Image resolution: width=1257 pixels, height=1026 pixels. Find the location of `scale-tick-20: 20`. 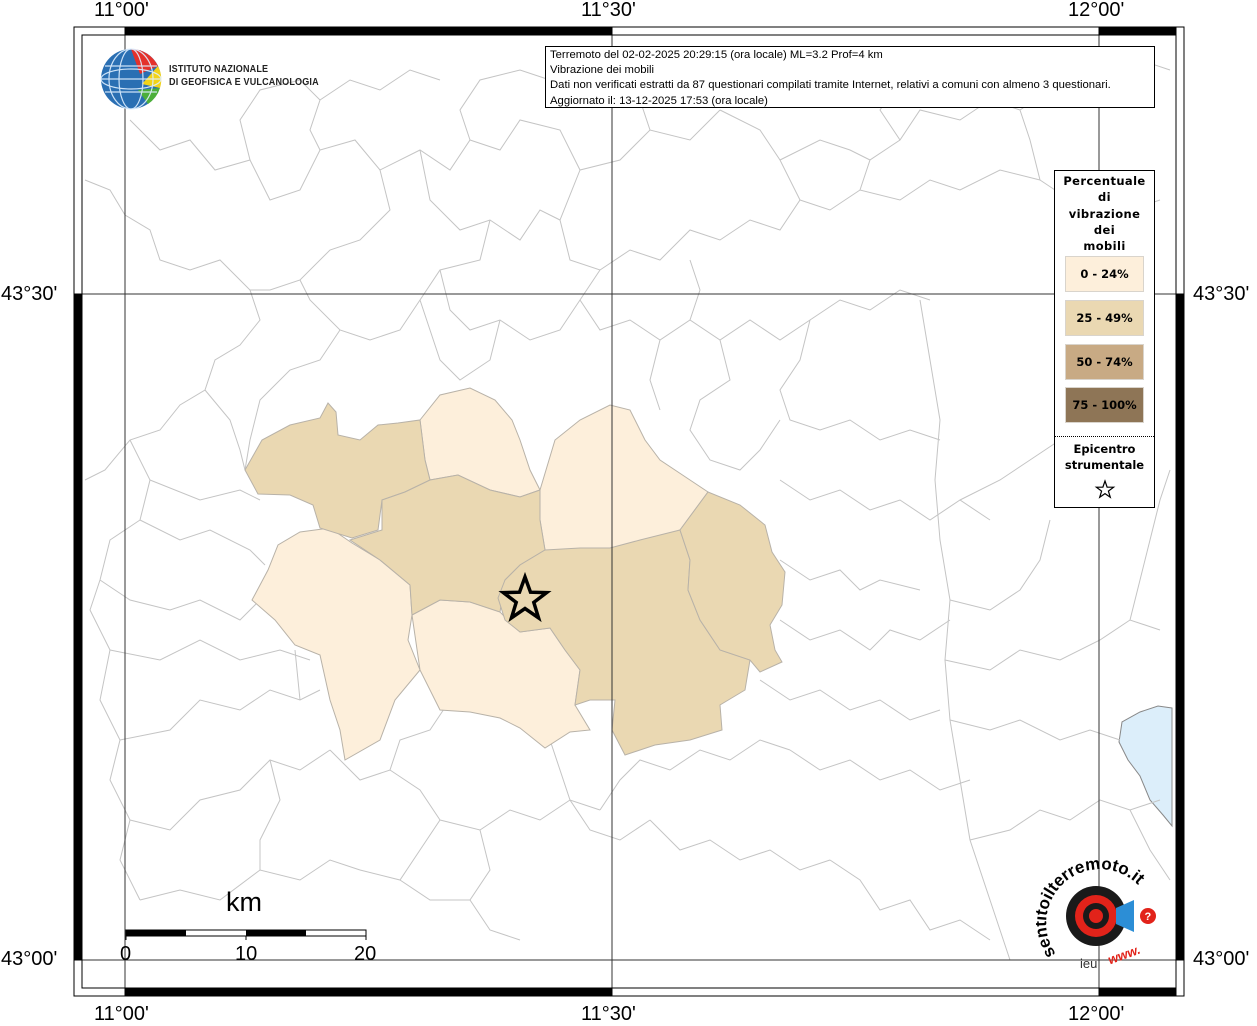

scale-tick-20: 20 is located at coordinates (365, 954).